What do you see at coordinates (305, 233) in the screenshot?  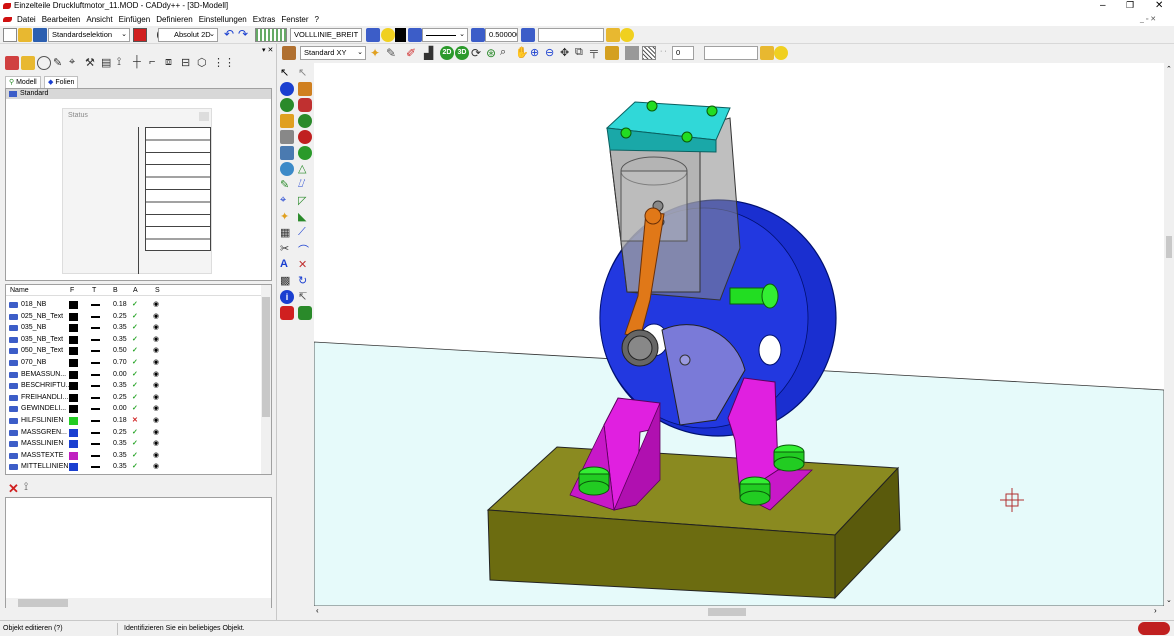 I see `line-tool-icon: ⟋` at bounding box center [305, 233].